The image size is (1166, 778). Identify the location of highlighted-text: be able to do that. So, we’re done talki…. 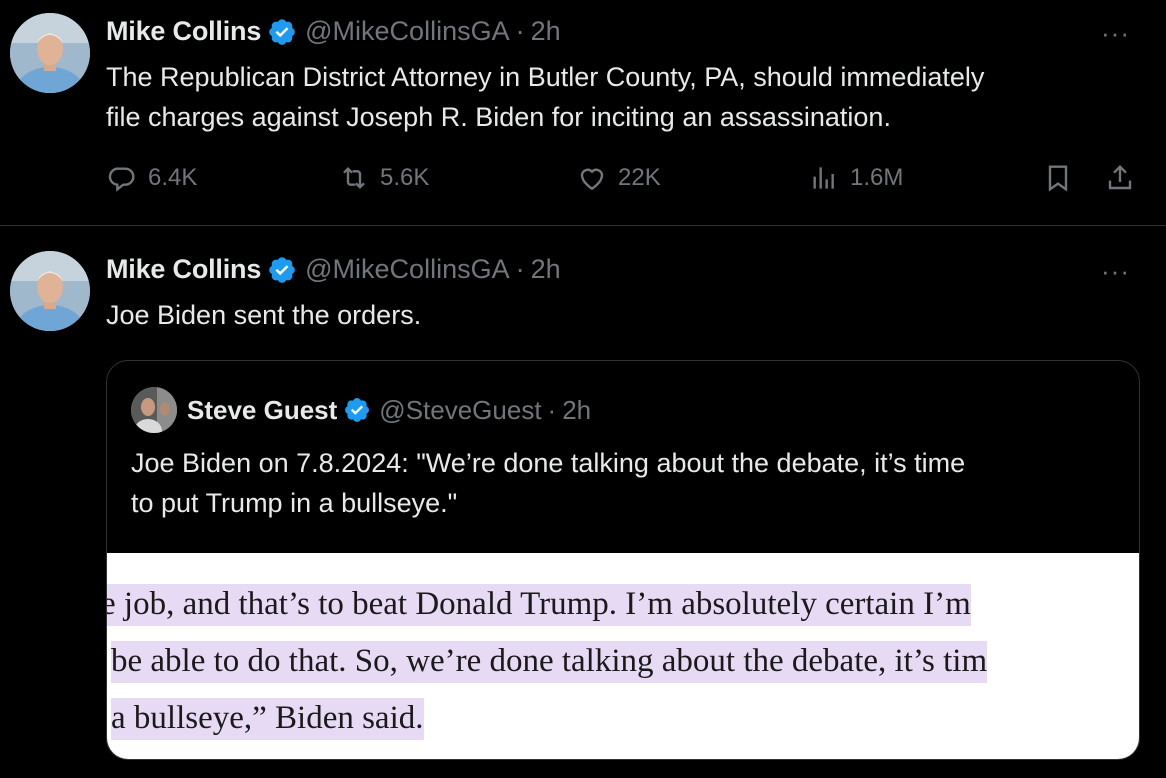
(549, 662).